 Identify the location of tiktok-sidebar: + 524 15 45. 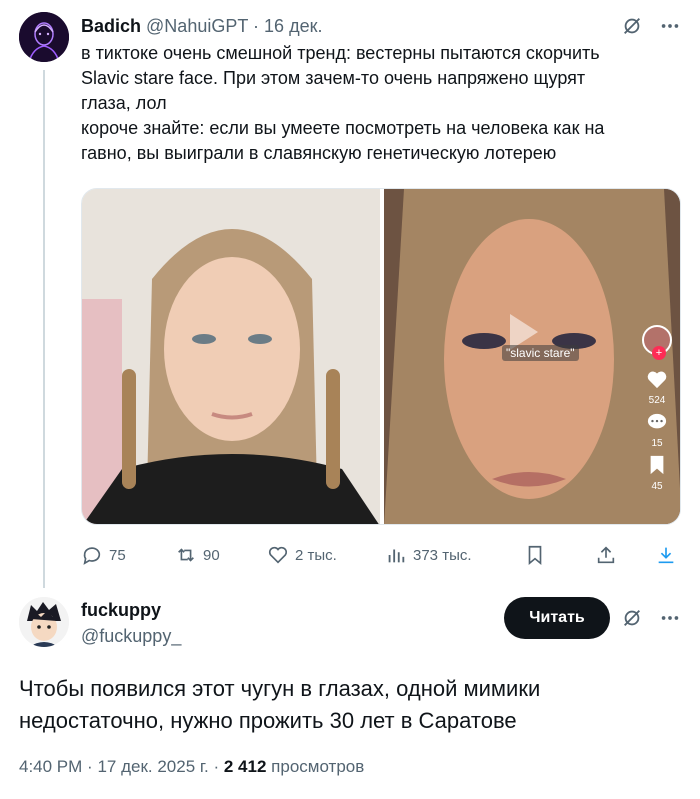
(657, 408).